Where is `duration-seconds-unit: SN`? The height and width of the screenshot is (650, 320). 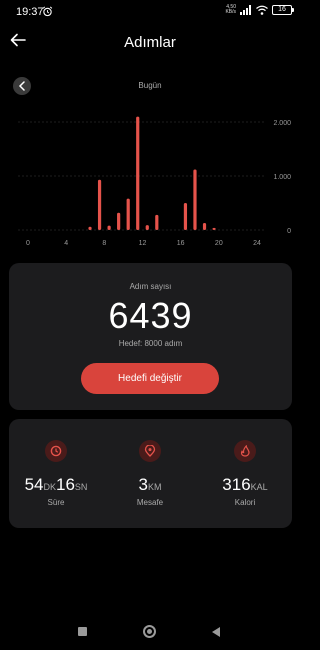
duration-seconds-unit: SN is located at coordinates (81, 487).